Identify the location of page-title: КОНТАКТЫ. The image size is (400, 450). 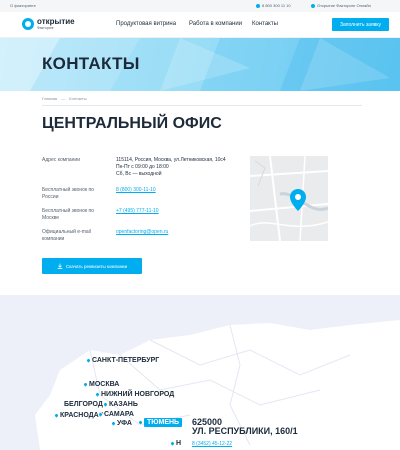
(91, 63).